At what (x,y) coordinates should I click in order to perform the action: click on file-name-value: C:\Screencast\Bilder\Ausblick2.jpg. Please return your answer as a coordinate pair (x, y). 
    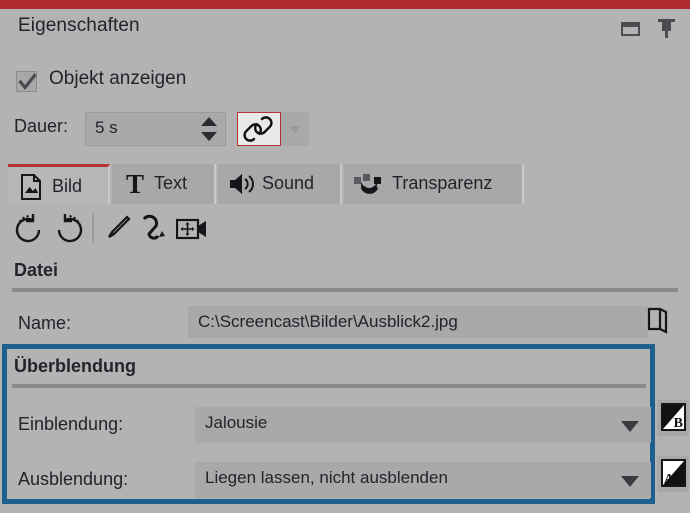
    Looking at the image, I should click on (328, 321).